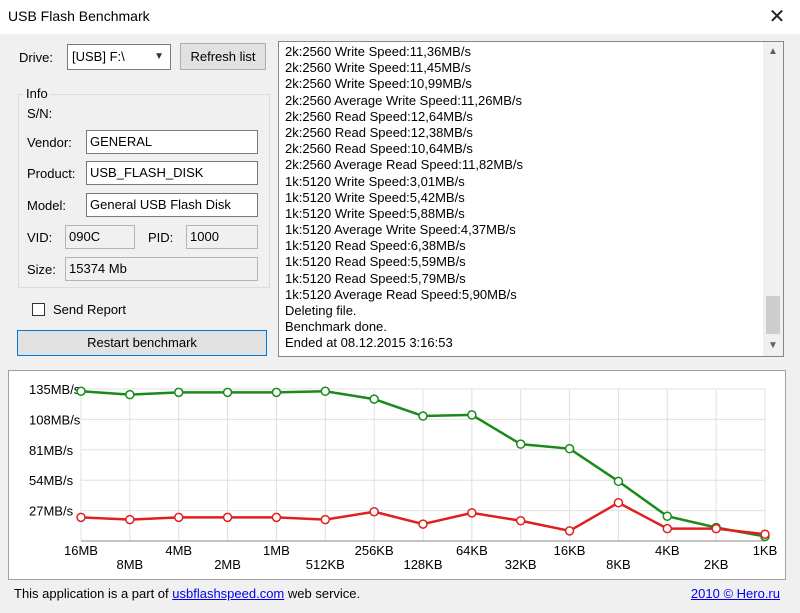 The width and height of the screenshot is (800, 613). What do you see at coordinates (404, 165) in the screenshot?
I see `log-line: 2k:2560 Average Read Speed:11,82MB/s` at bounding box center [404, 165].